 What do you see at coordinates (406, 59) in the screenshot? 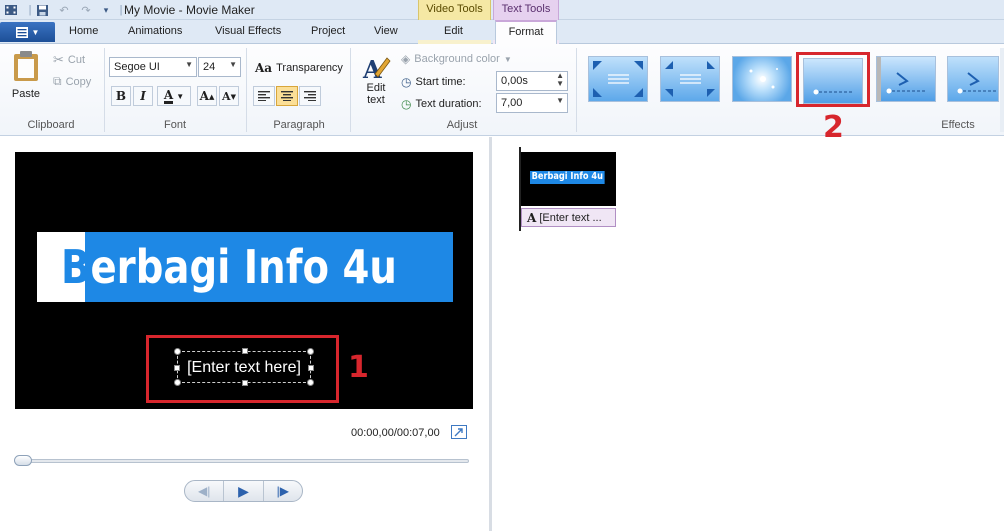
I see `paint-bucket-icon: ◈` at bounding box center [406, 59].